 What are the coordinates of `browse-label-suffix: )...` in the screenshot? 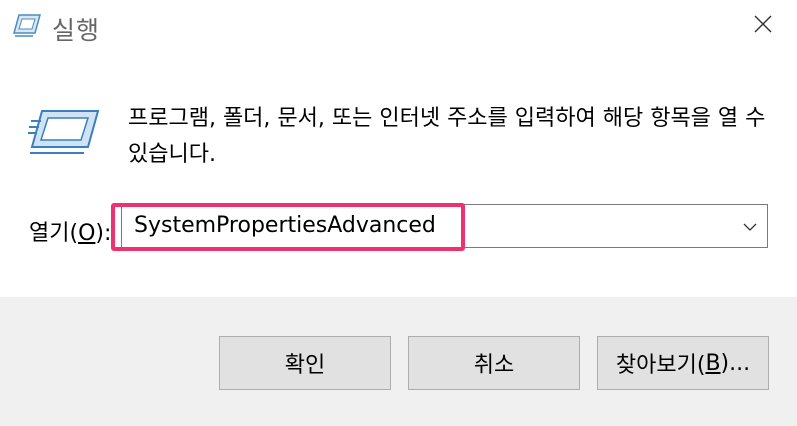 It's located at (735, 363).